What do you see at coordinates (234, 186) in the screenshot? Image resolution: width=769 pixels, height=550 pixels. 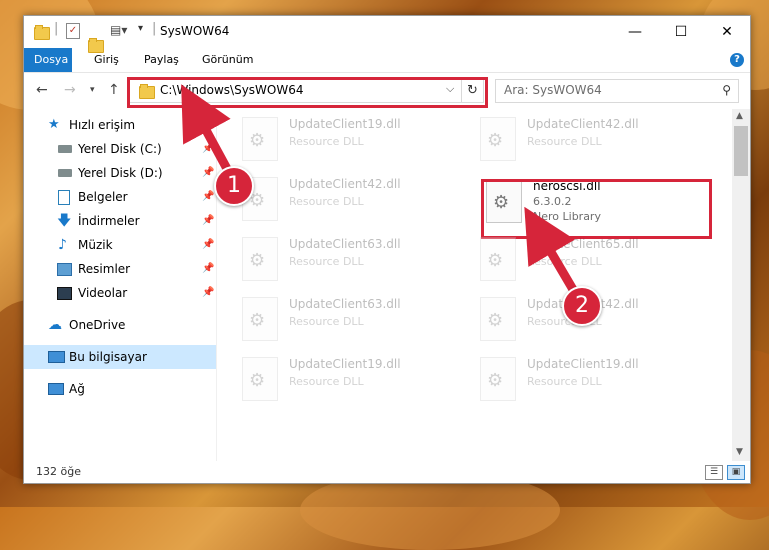 I see `step-1-badge: 1` at bounding box center [234, 186].